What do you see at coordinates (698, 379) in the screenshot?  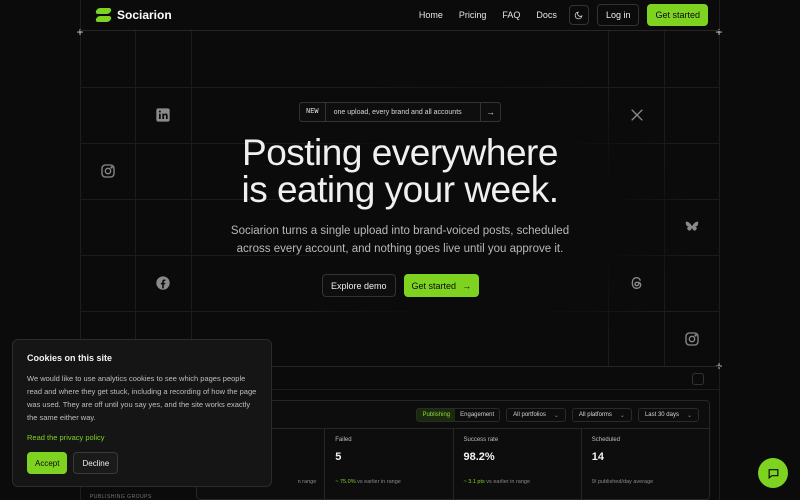 I see `copy-icon` at bounding box center [698, 379].